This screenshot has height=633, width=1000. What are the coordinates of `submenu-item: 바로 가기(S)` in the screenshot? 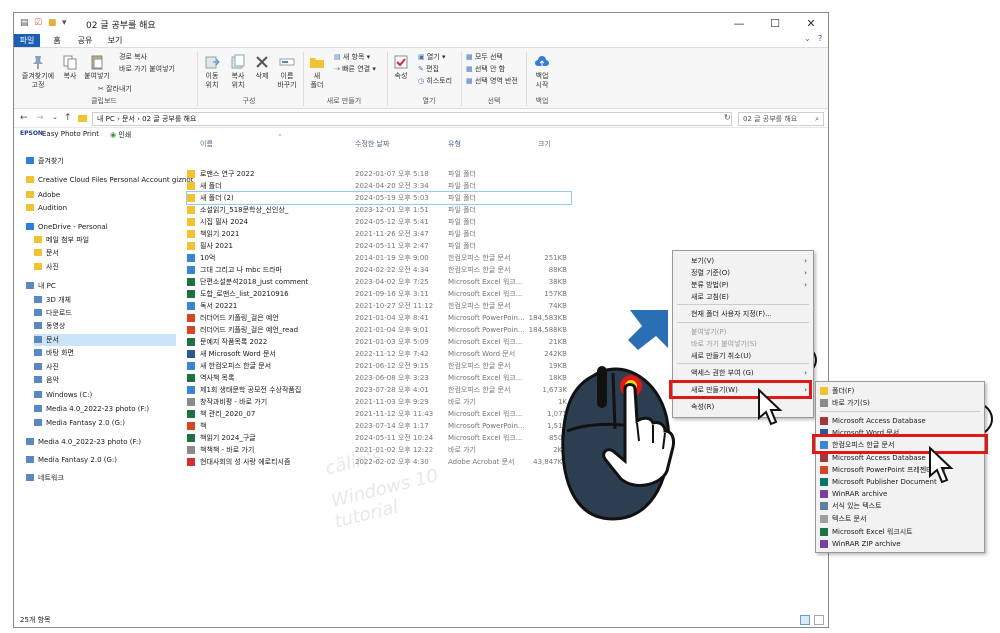 It's located at (900, 403).